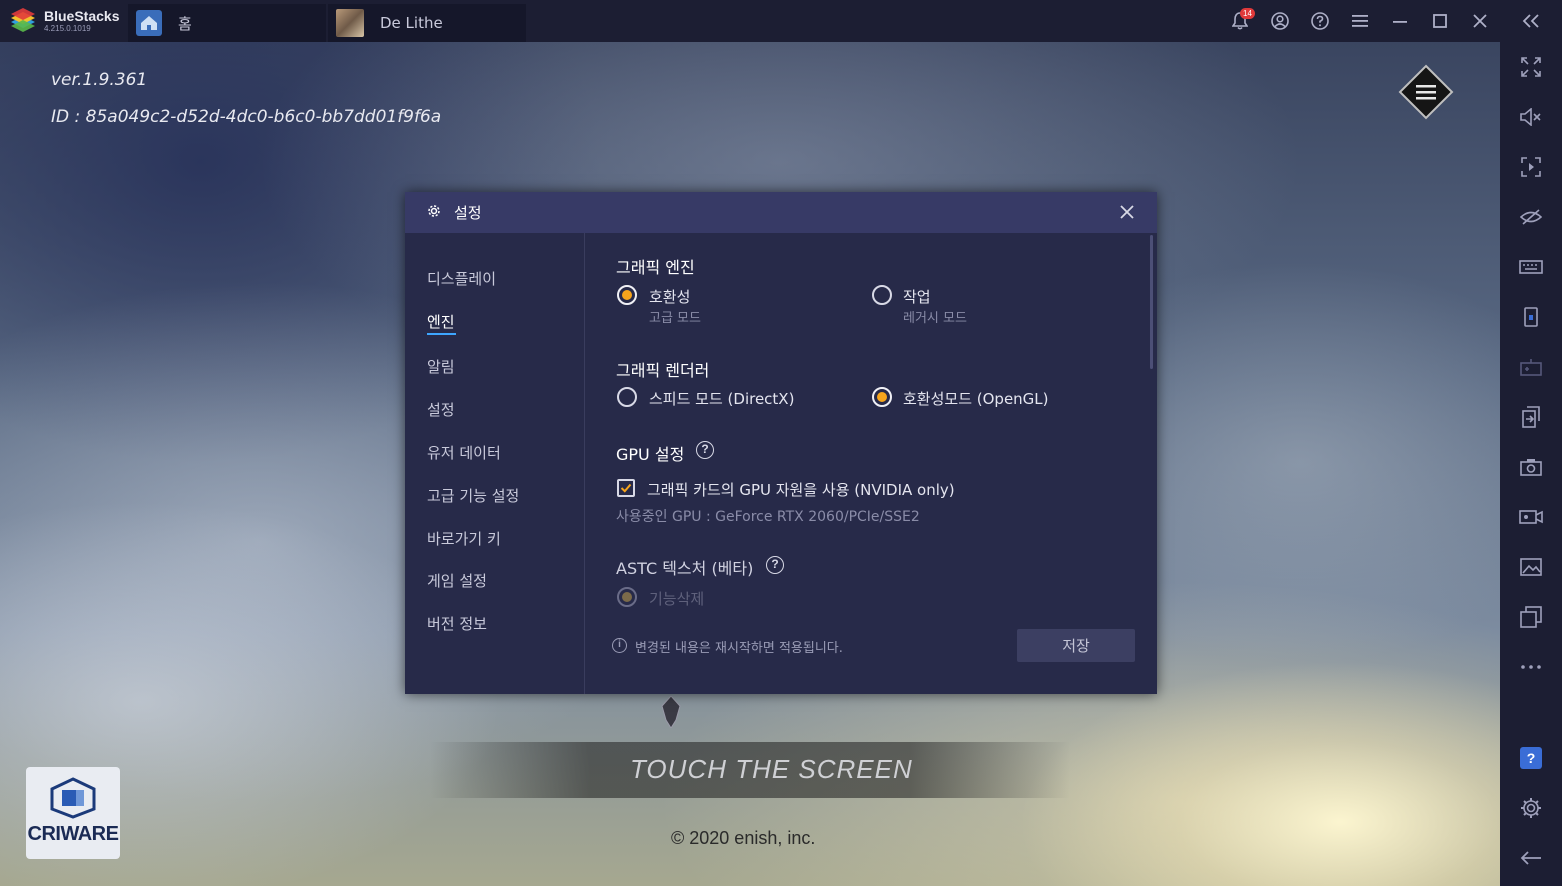  What do you see at coordinates (23, 21) in the screenshot?
I see `bluestacks-logo-icon` at bounding box center [23, 21].